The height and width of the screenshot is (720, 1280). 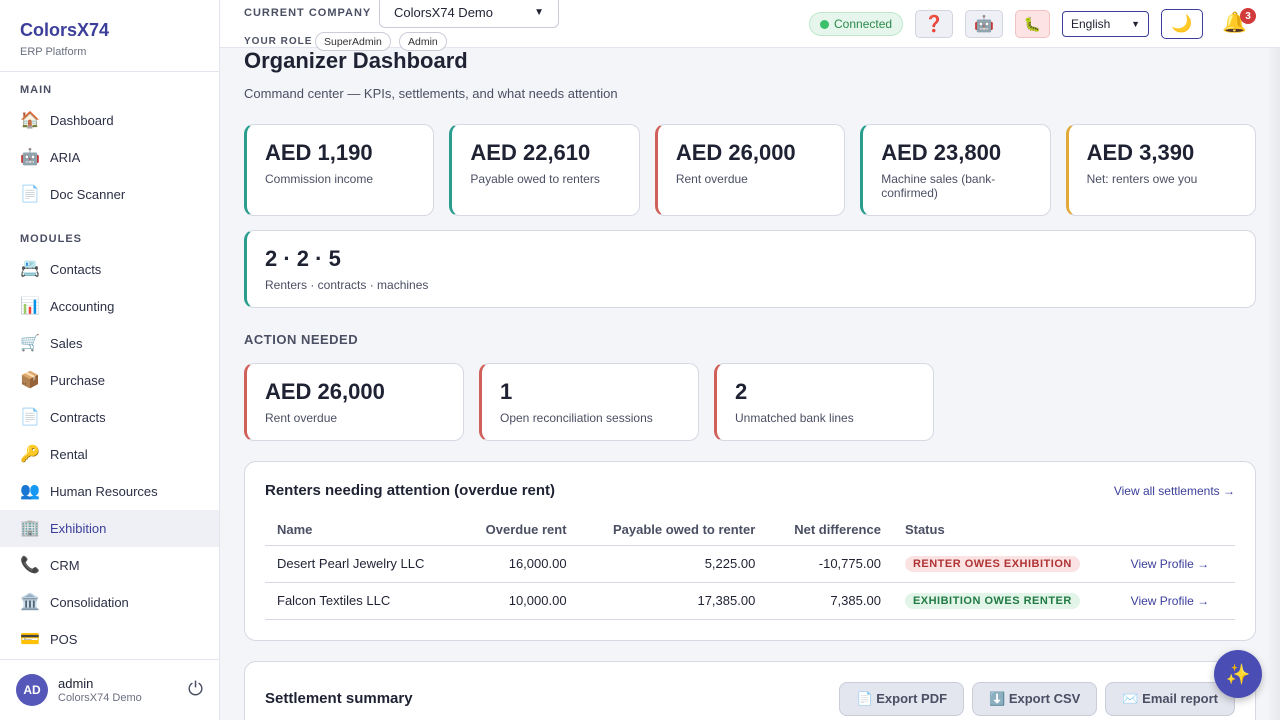 I want to click on sidebar-item-label: ARIA, so click(x=65, y=157).